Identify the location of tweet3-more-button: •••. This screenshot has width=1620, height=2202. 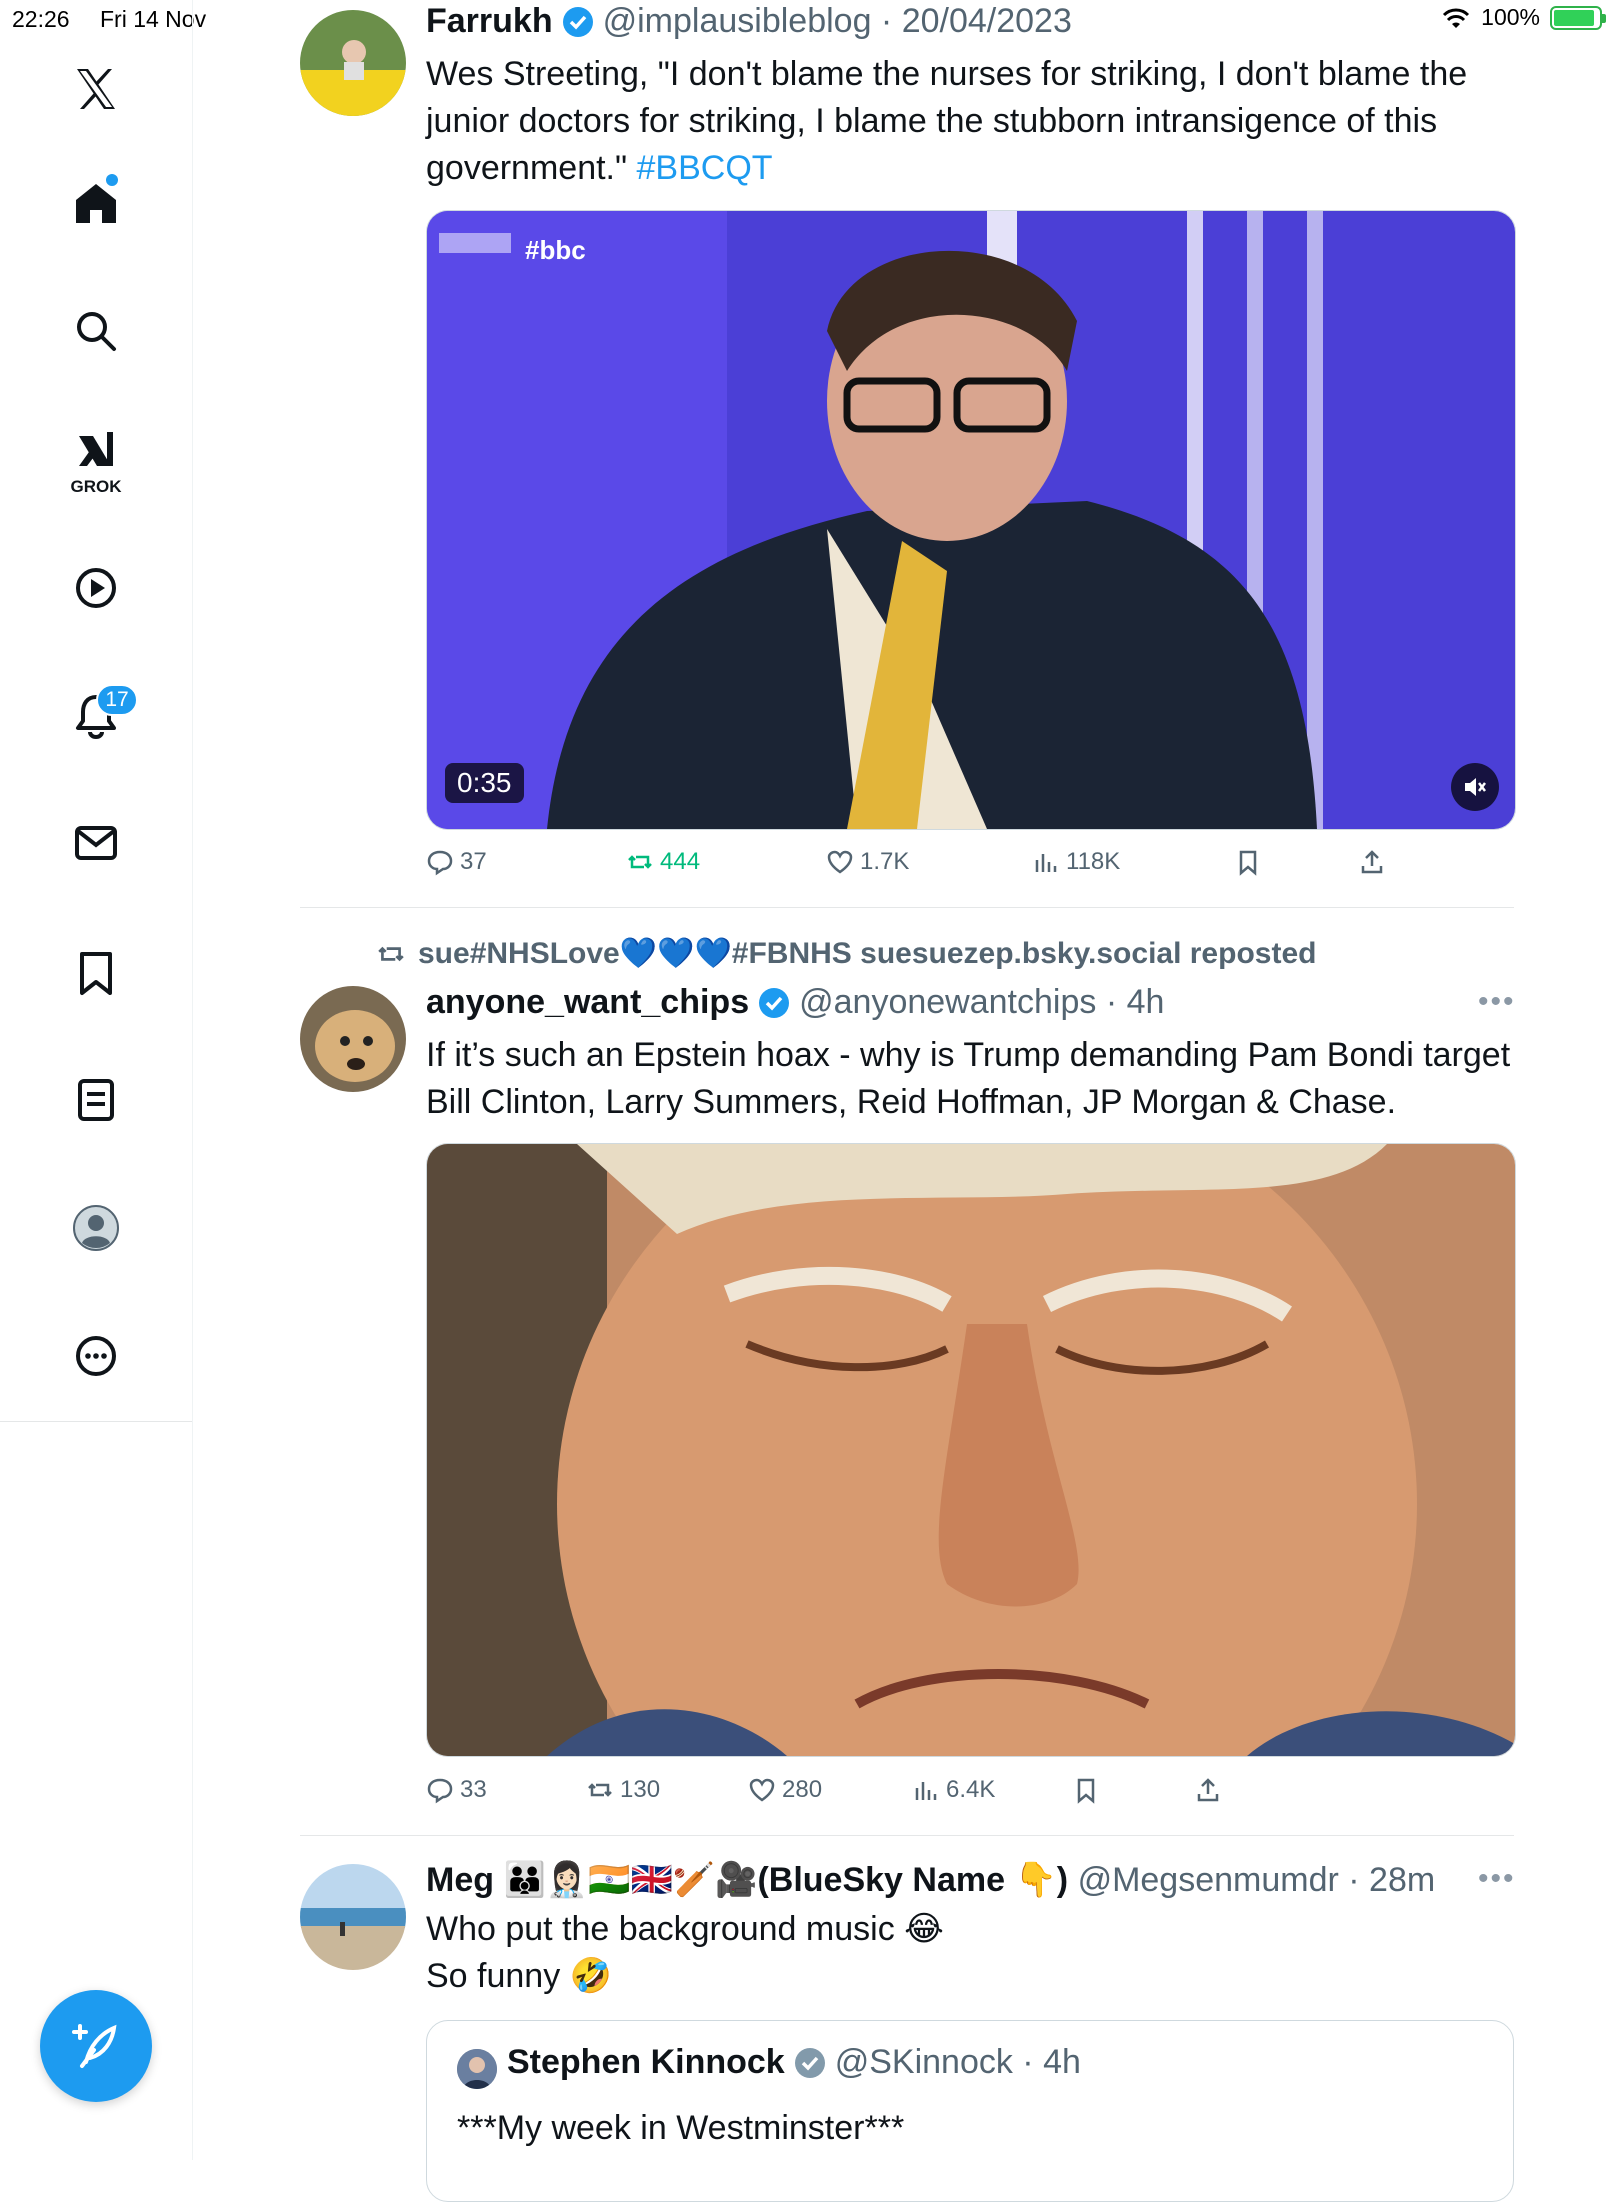
(1497, 1879).